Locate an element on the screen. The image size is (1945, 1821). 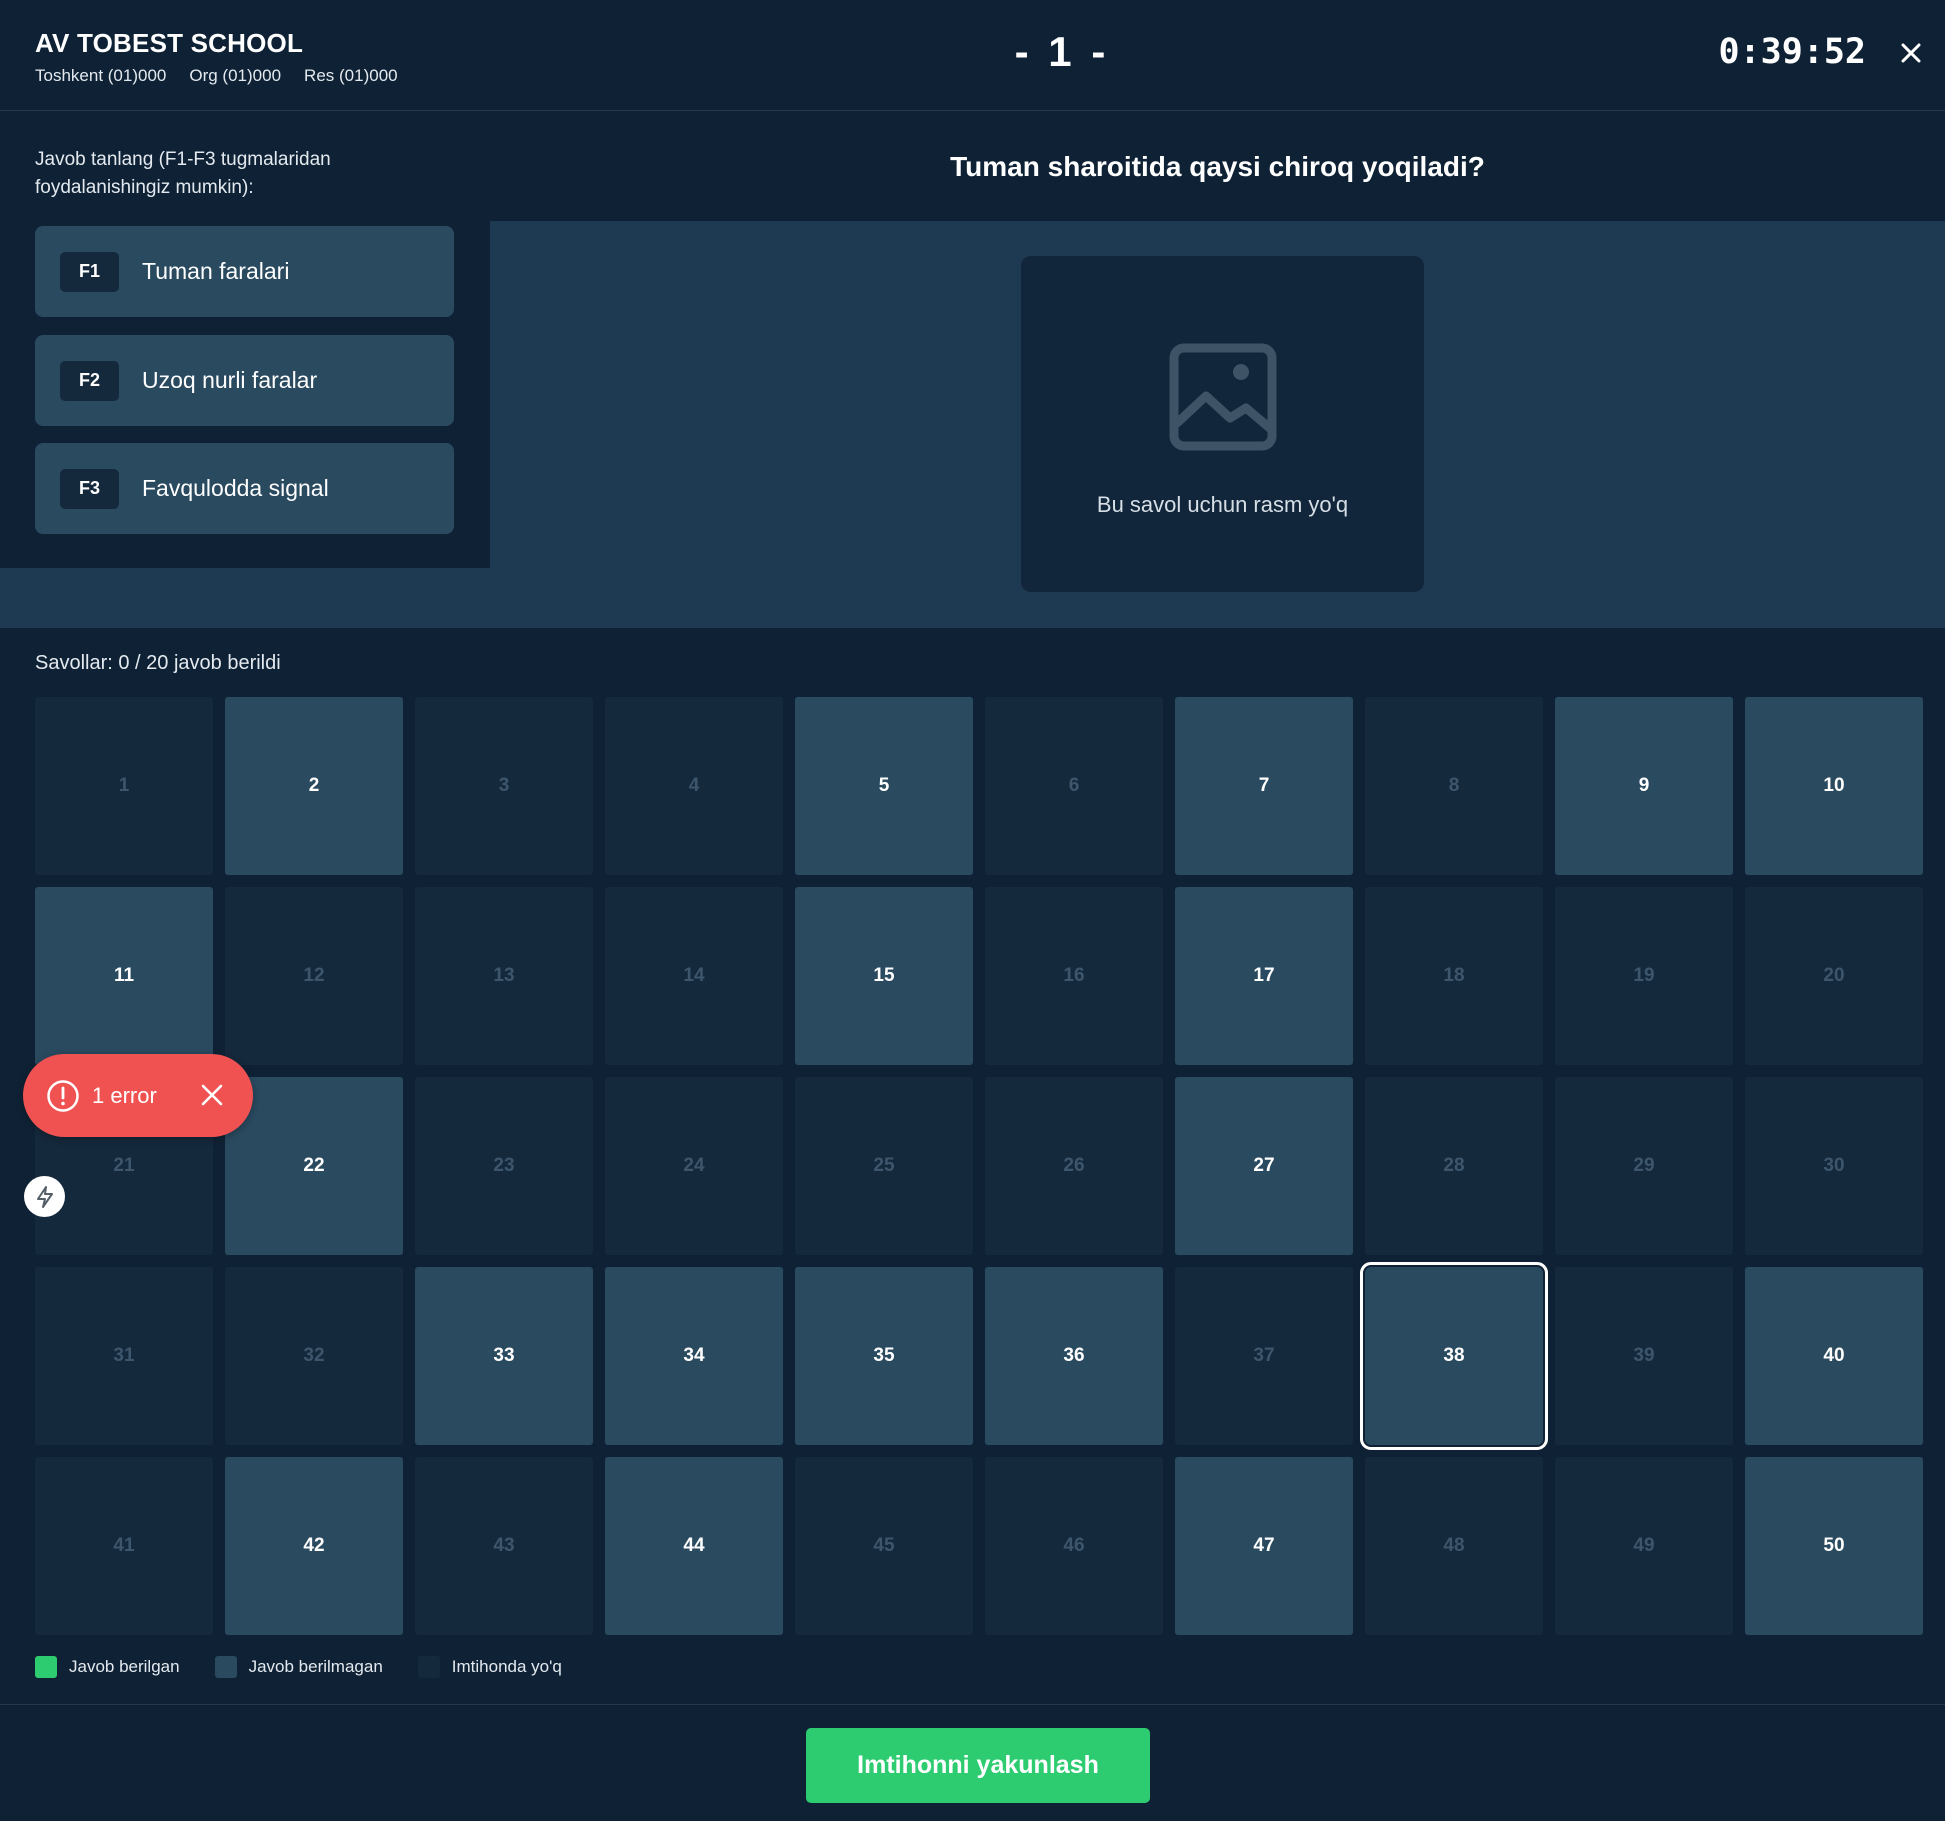
question-cell-34: 34 is located at coordinates (694, 1356).